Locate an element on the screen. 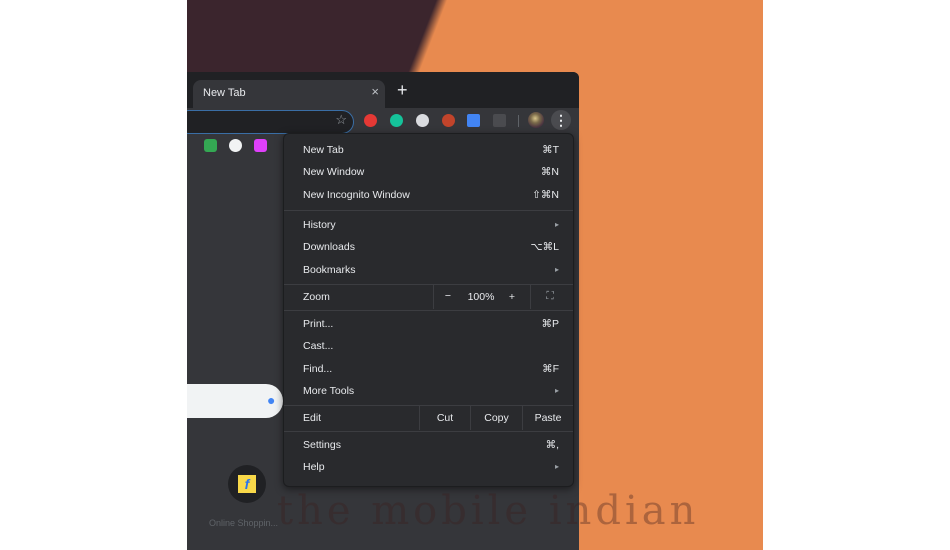 The width and height of the screenshot is (950, 550). menu-label: New Tab is located at coordinates (323, 150).